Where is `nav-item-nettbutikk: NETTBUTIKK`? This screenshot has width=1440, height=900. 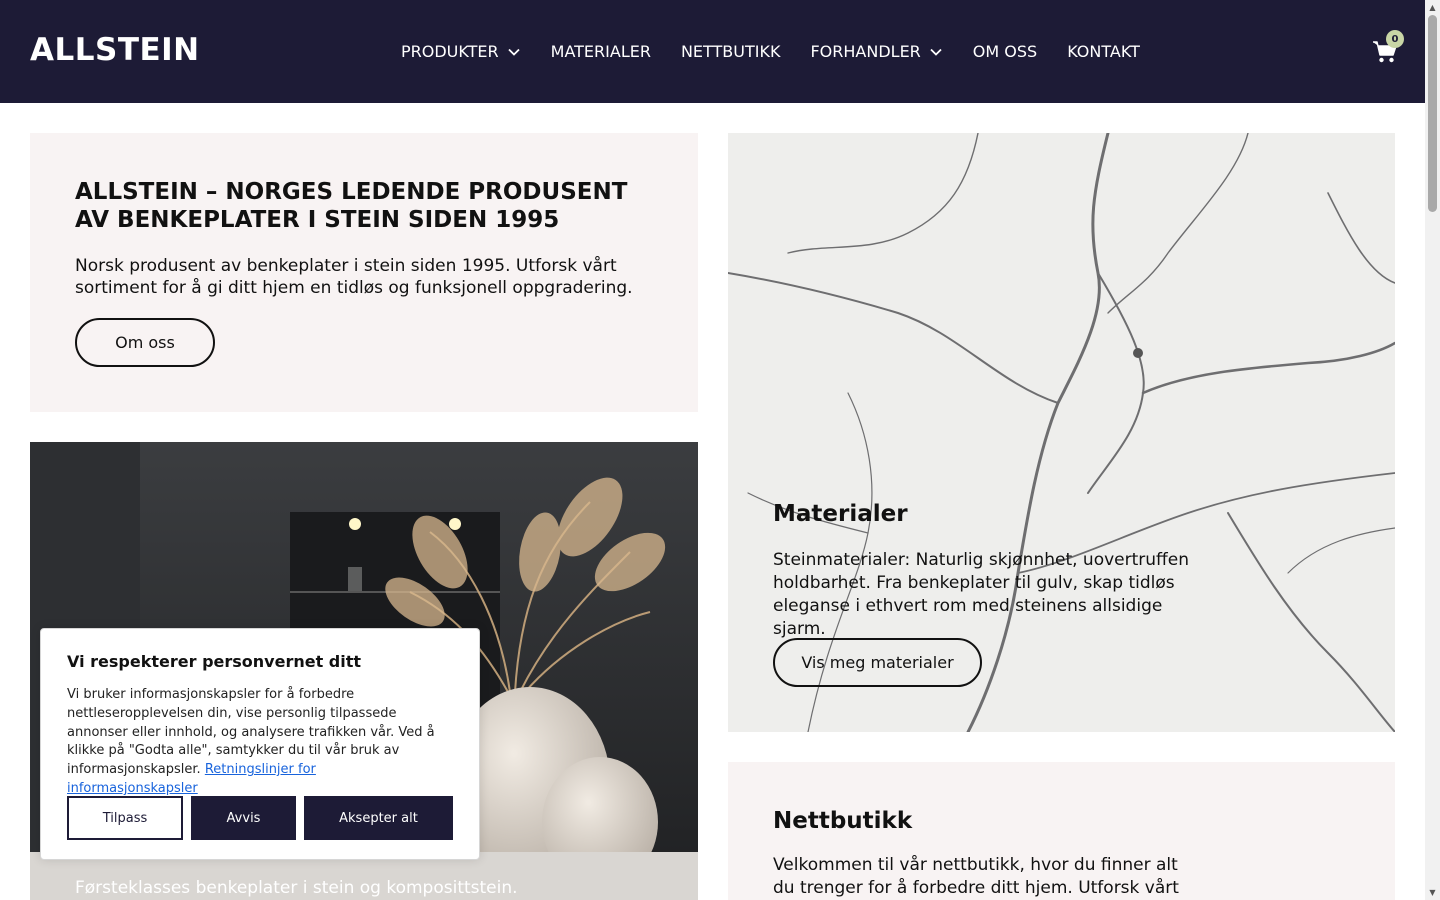 nav-item-nettbutikk: NETTBUTIKK is located at coordinates (731, 51).